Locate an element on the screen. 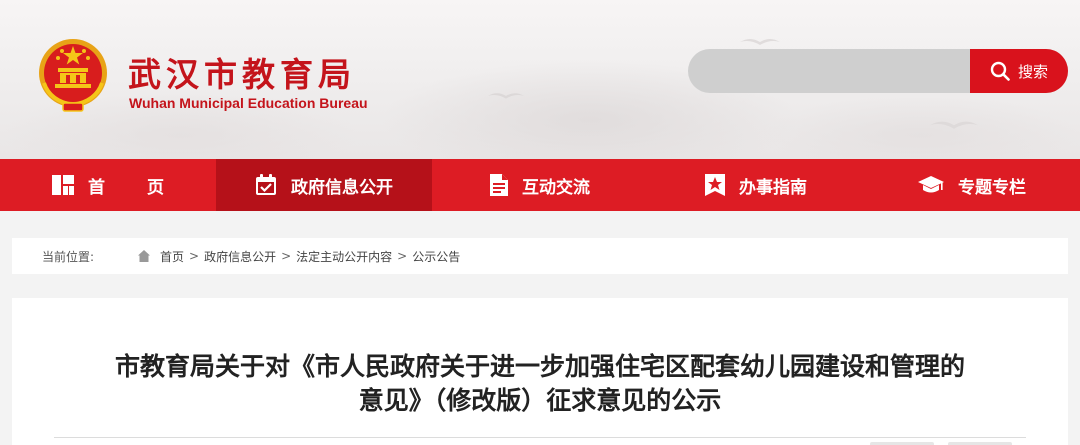 This screenshot has width=1080, height=445. nav-item-special-topics: 专题专栏 is located at coordinates (972, 185).